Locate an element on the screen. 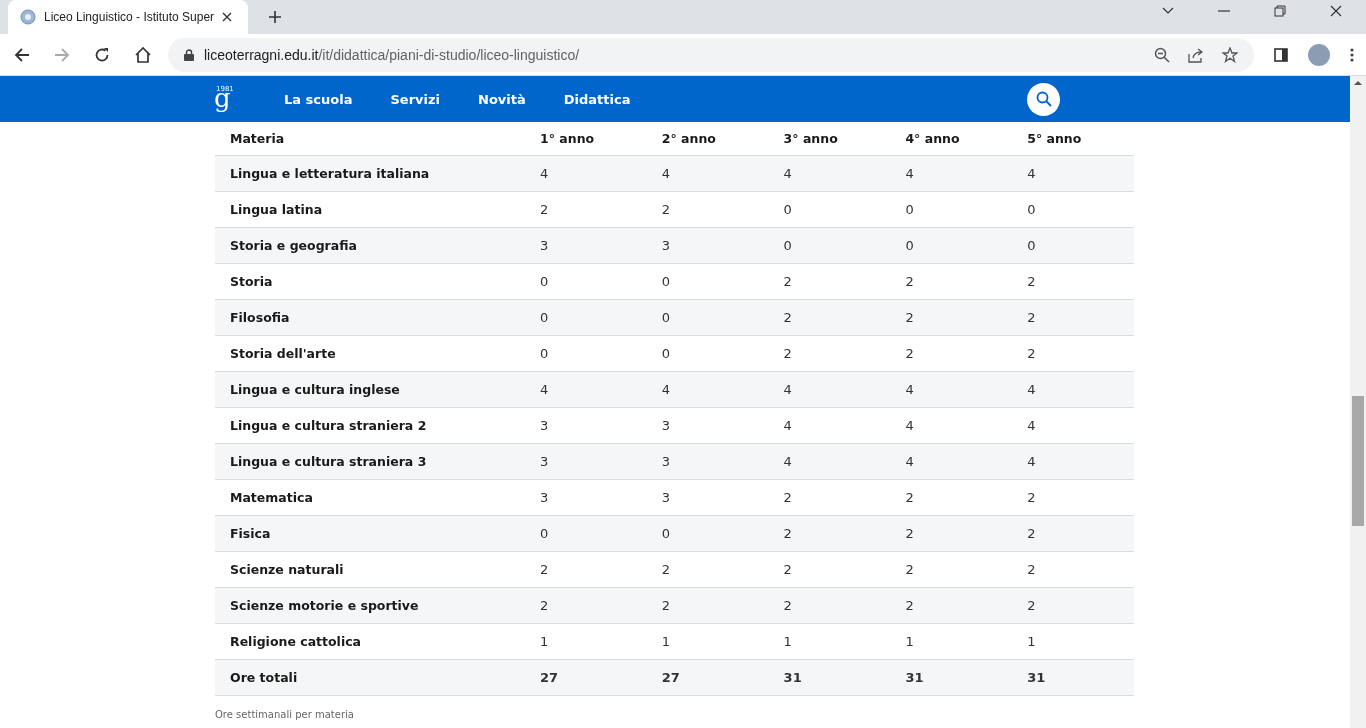 This screenshot has width=1366, height=728. nav-link: Servizi is located at coordinates (415, 99).